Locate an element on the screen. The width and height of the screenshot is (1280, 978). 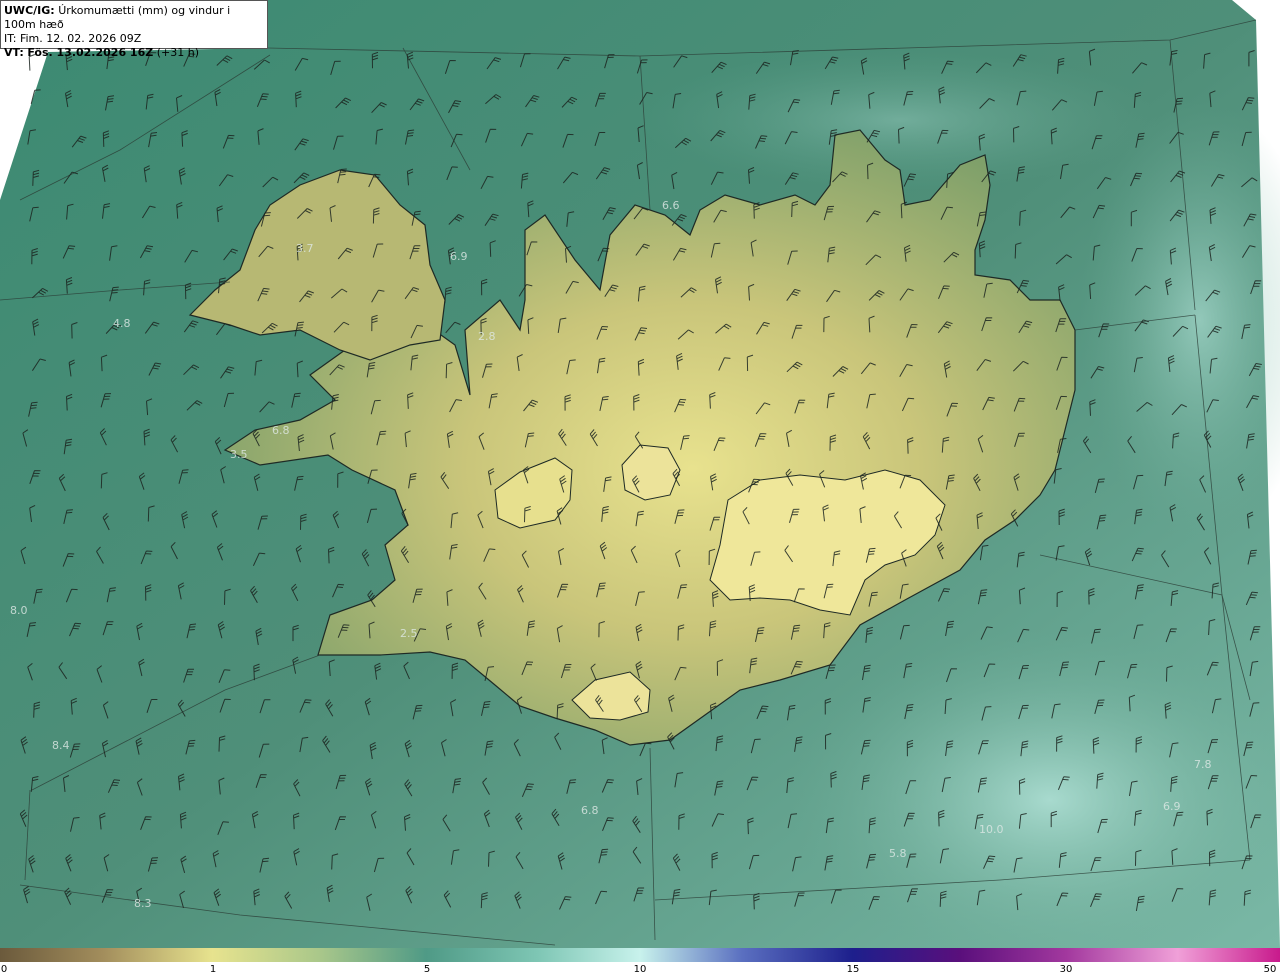
valid-time-line: VT: Fös. 13.02.2026 16Z (+31 h) is located at coordinates (134, 53).